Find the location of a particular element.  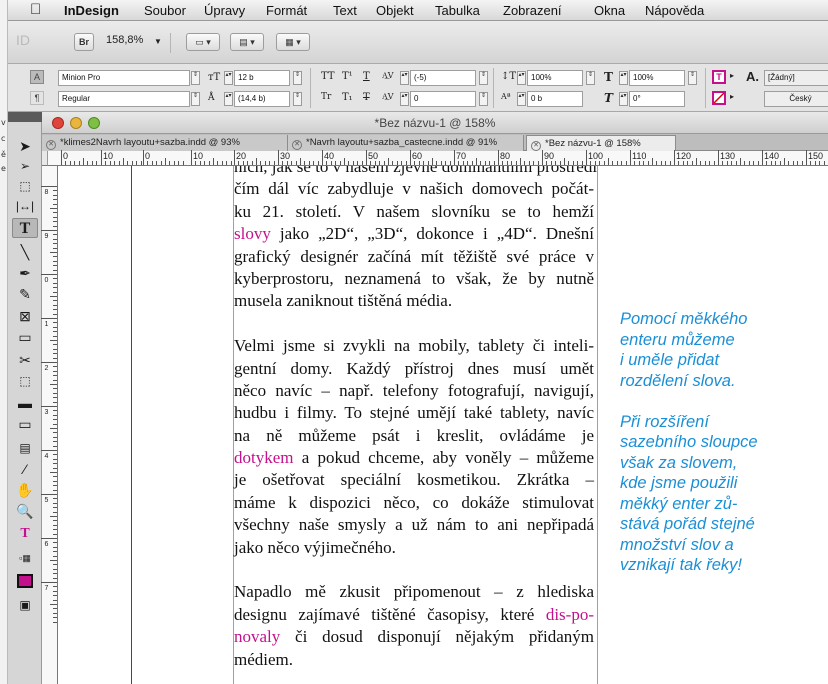

vertical-ruler: 8 9 0 1 2 3 4 5 6 7 is located at coordinates (49, 425).